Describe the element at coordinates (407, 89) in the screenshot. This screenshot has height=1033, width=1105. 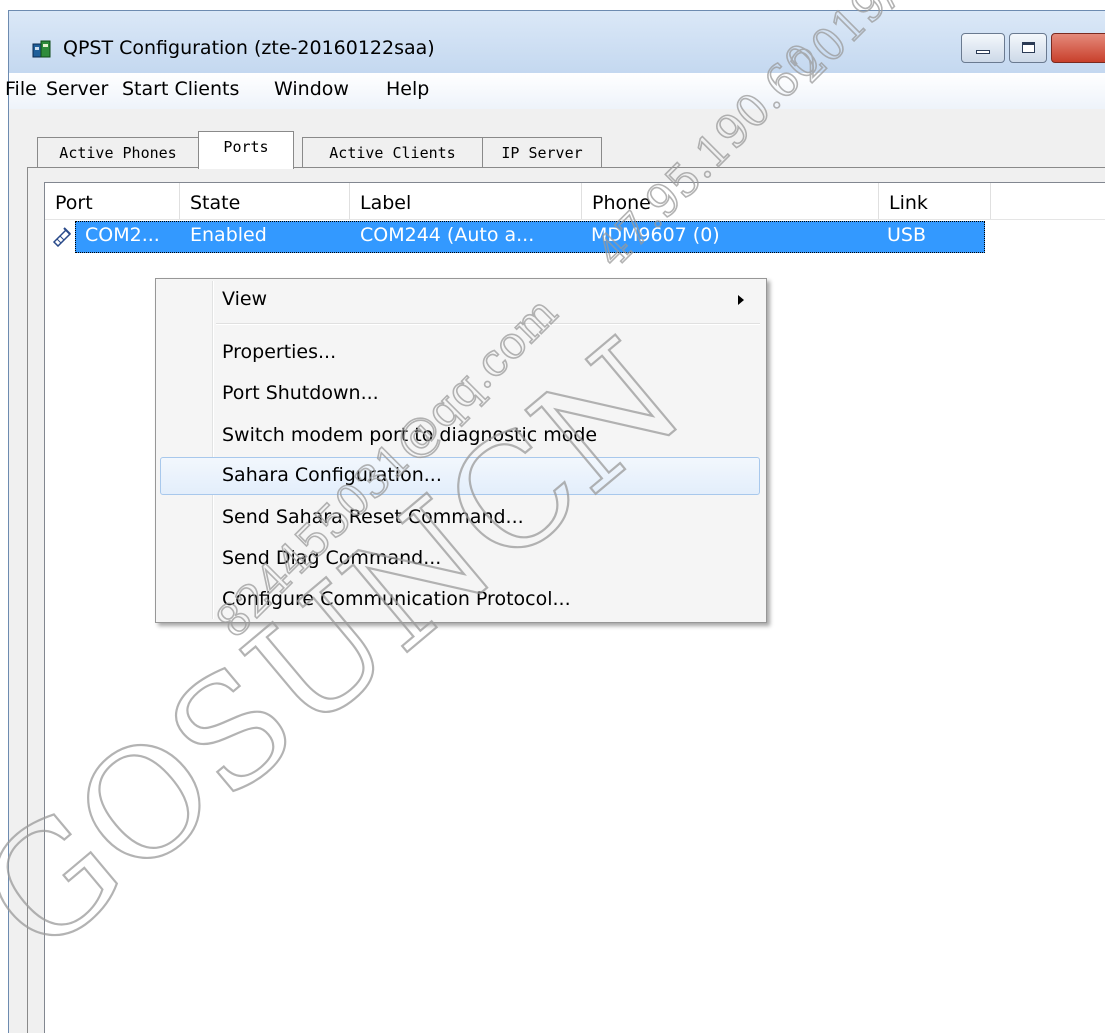
I see `menu-help: Help` at that location.